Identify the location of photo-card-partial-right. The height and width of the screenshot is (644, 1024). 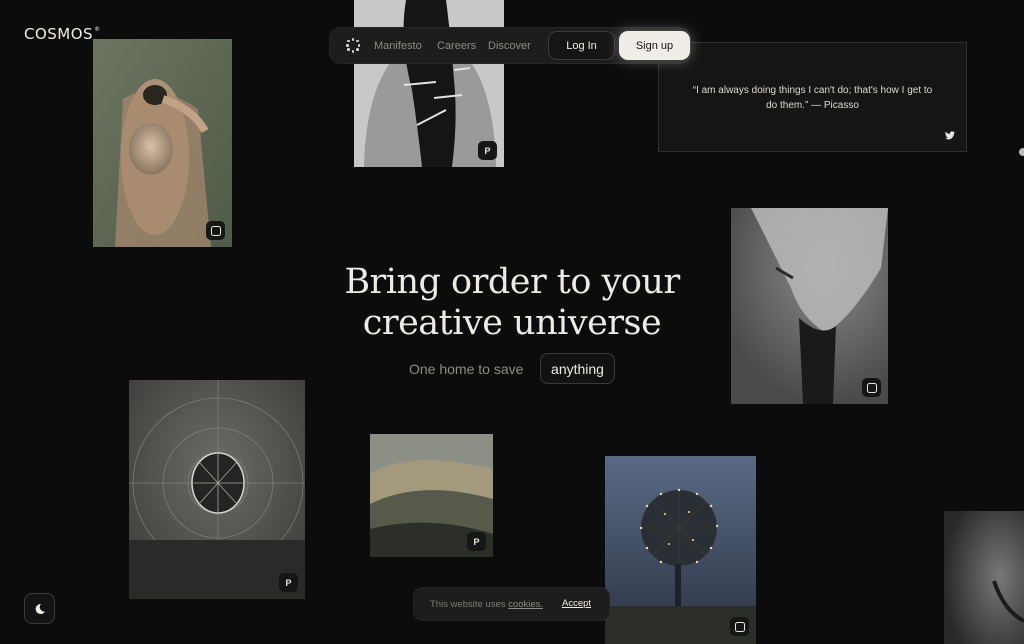
(984, 577).